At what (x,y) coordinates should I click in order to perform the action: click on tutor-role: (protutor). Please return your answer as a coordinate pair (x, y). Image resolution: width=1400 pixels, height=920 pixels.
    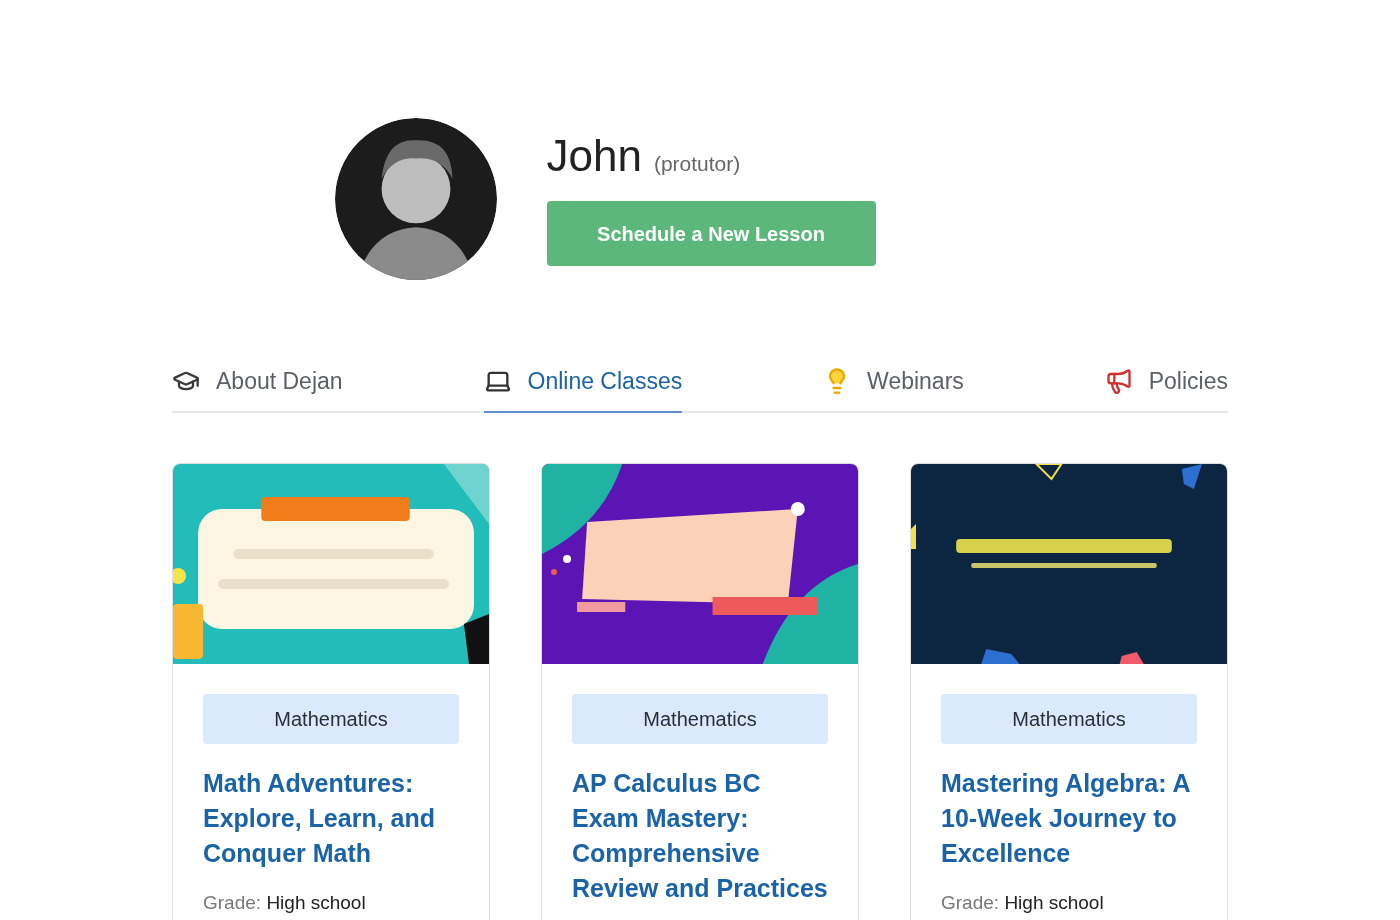
    Looking at the image, I should click on (697, 164).